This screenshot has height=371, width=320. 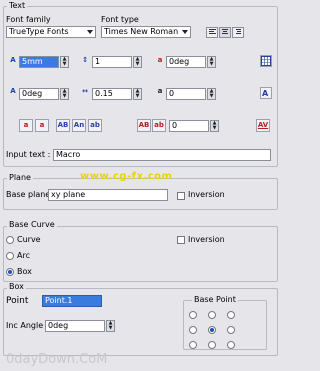 I want to click on case-spinner: ▲ ▼, so click(x=214, y=126).